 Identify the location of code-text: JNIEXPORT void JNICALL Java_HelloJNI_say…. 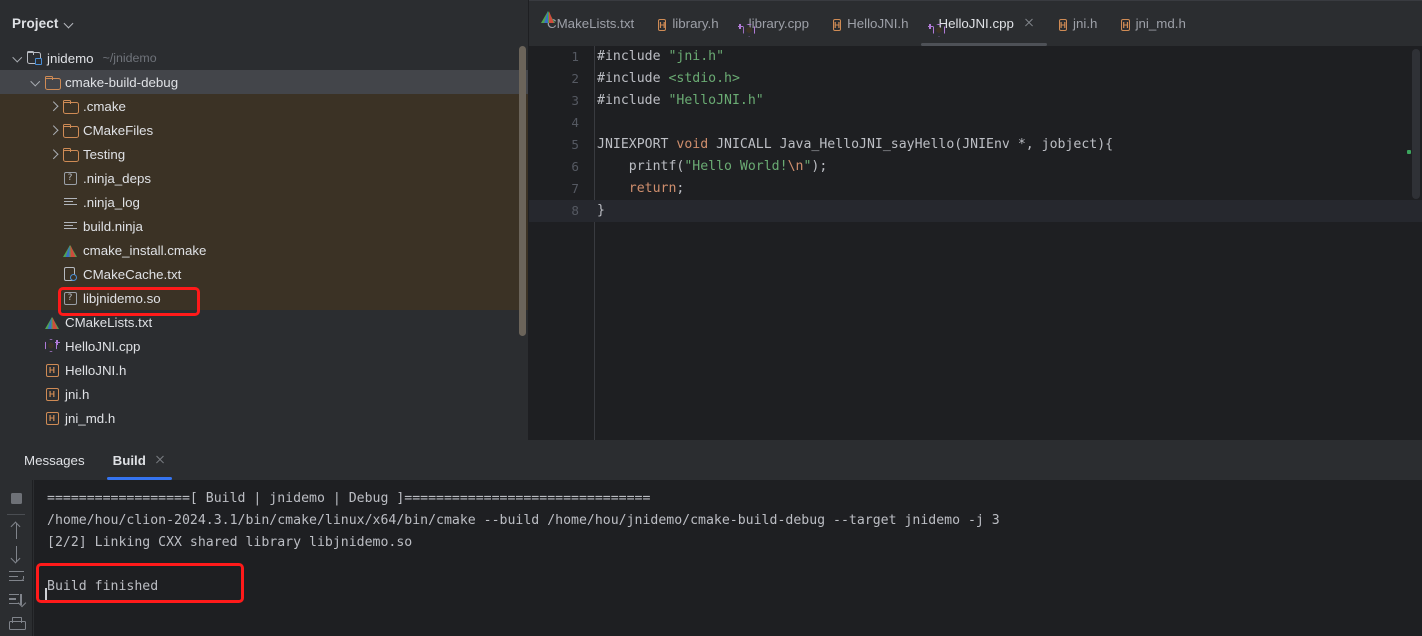
(855, 144).